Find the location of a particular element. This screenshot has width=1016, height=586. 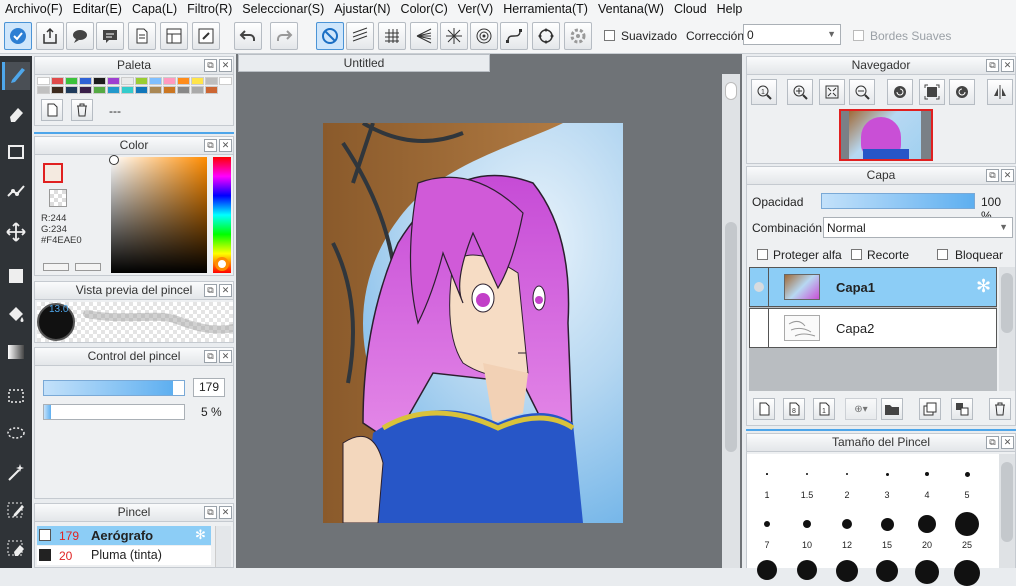

brush-size-slider is located at coordinates (114, 388).